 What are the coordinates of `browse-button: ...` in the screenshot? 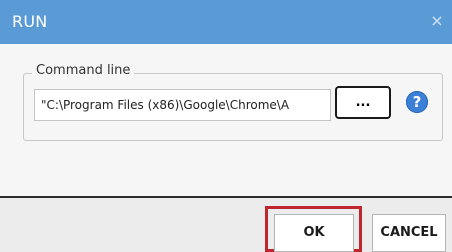 It's located at (363, 102).